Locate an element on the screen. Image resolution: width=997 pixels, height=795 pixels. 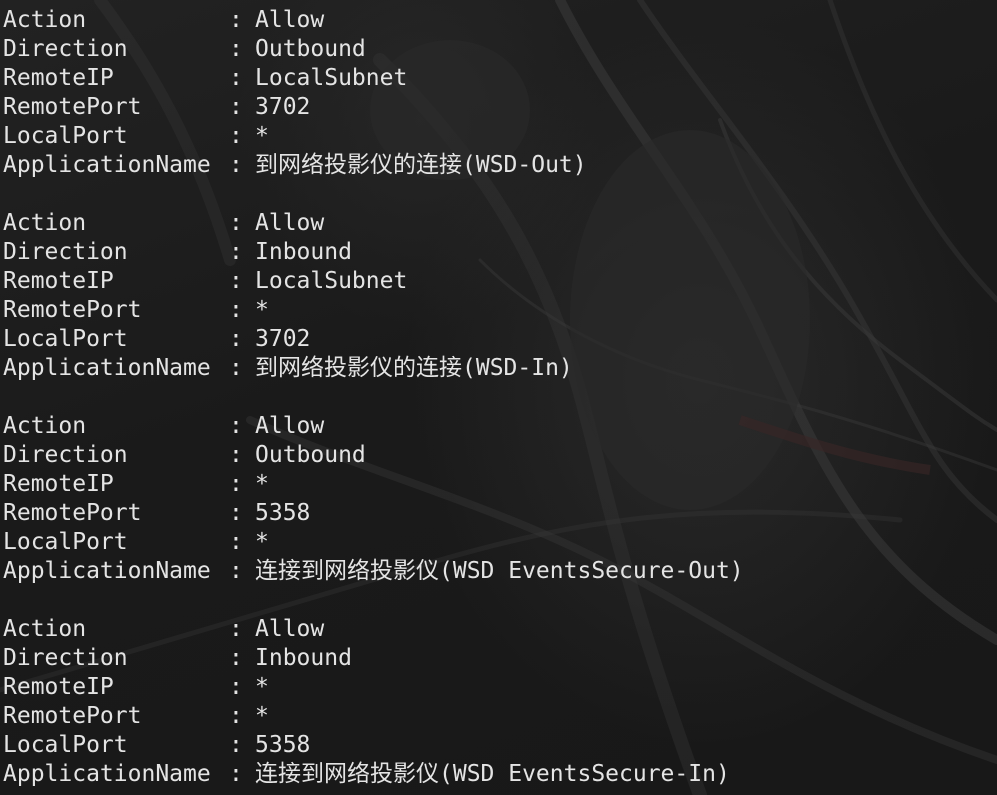
property-line: LocalPort:5358 is located at coordinates (373, 745).